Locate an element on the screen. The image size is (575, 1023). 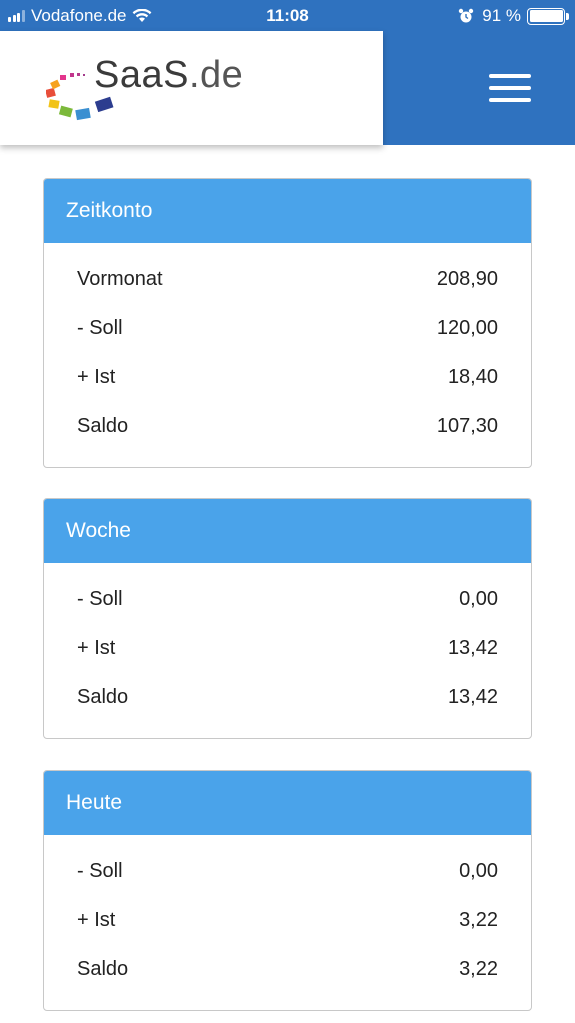
logo-suffix-text: .de is located at coordinates (216, 75).